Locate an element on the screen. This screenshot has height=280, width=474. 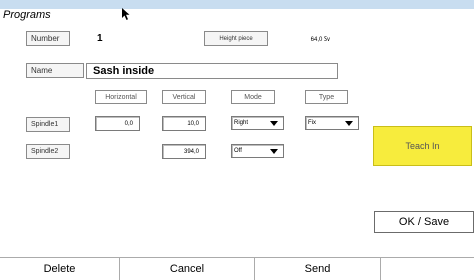
spindle1-mode-value: Right is located at coordinates (241, 123).